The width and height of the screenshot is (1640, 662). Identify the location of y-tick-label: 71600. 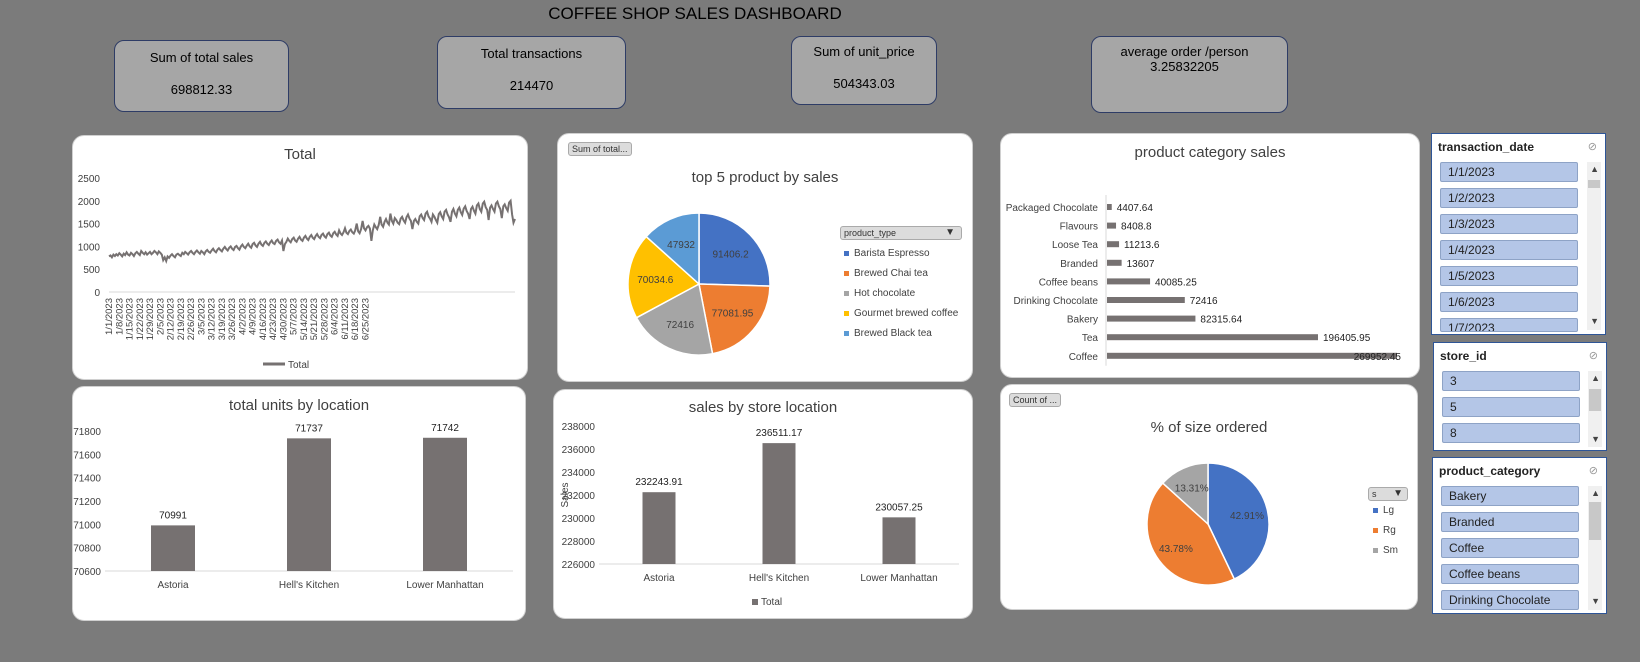
(87, 455).